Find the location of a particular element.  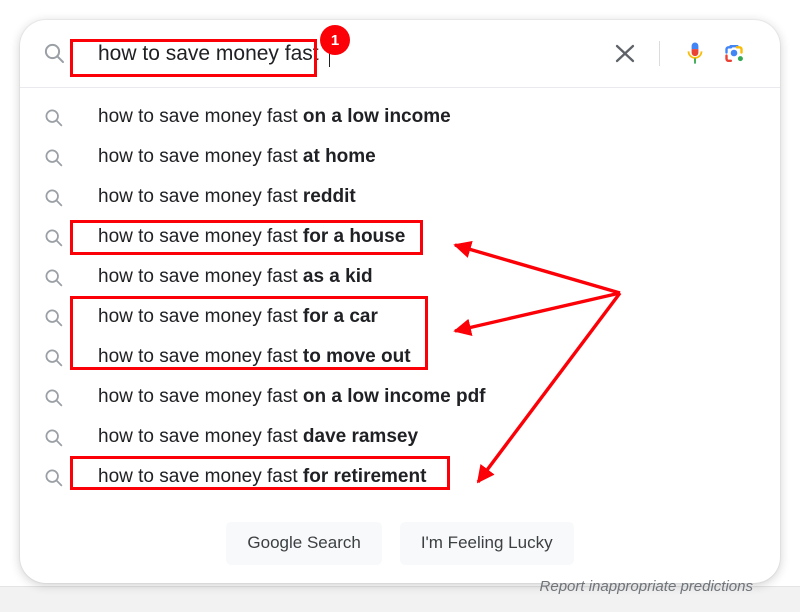

action-buttons: Google Search I'm Feeling Lucky is located at coordinates (400, 543).